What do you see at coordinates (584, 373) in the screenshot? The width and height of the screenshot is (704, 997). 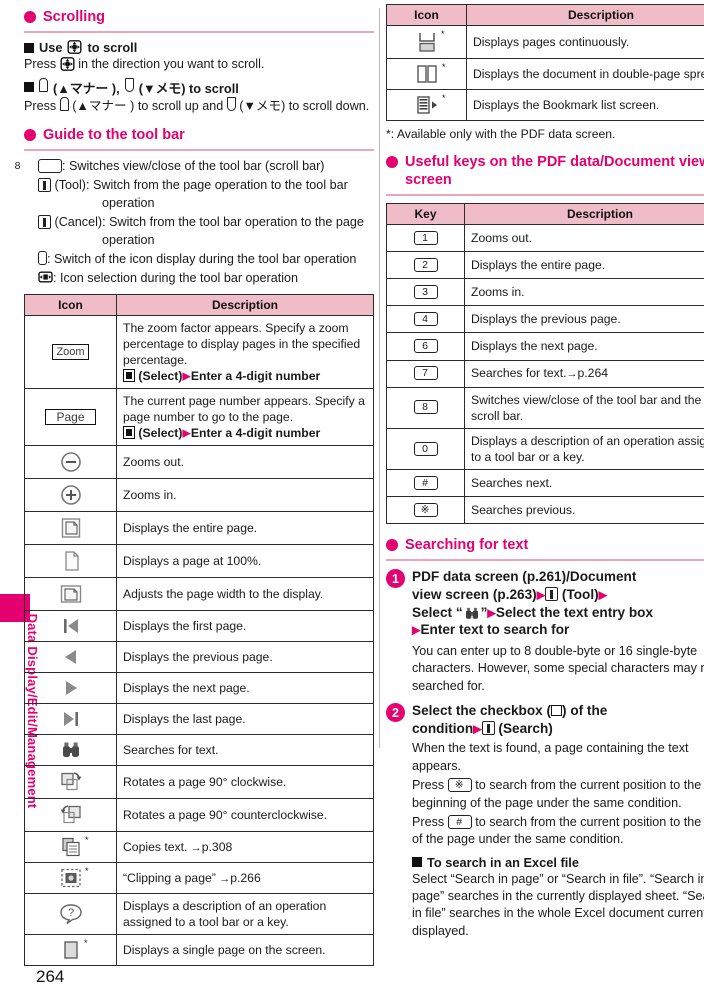 I see `row-description: Searches for text.→p.264` at bounding box center [584, 373].